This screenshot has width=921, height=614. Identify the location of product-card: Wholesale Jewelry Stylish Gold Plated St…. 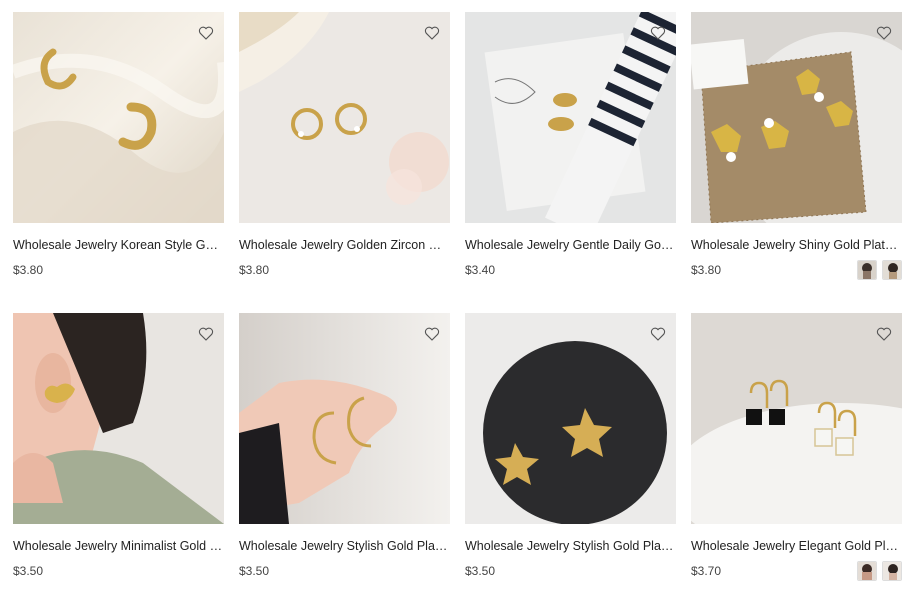
(570, 463).